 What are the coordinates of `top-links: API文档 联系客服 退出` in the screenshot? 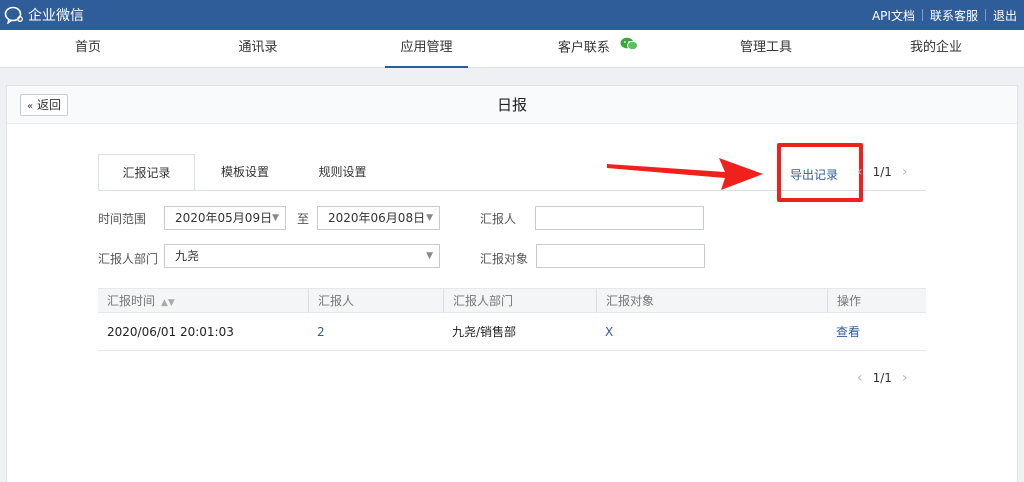 It's located at (944, 15).